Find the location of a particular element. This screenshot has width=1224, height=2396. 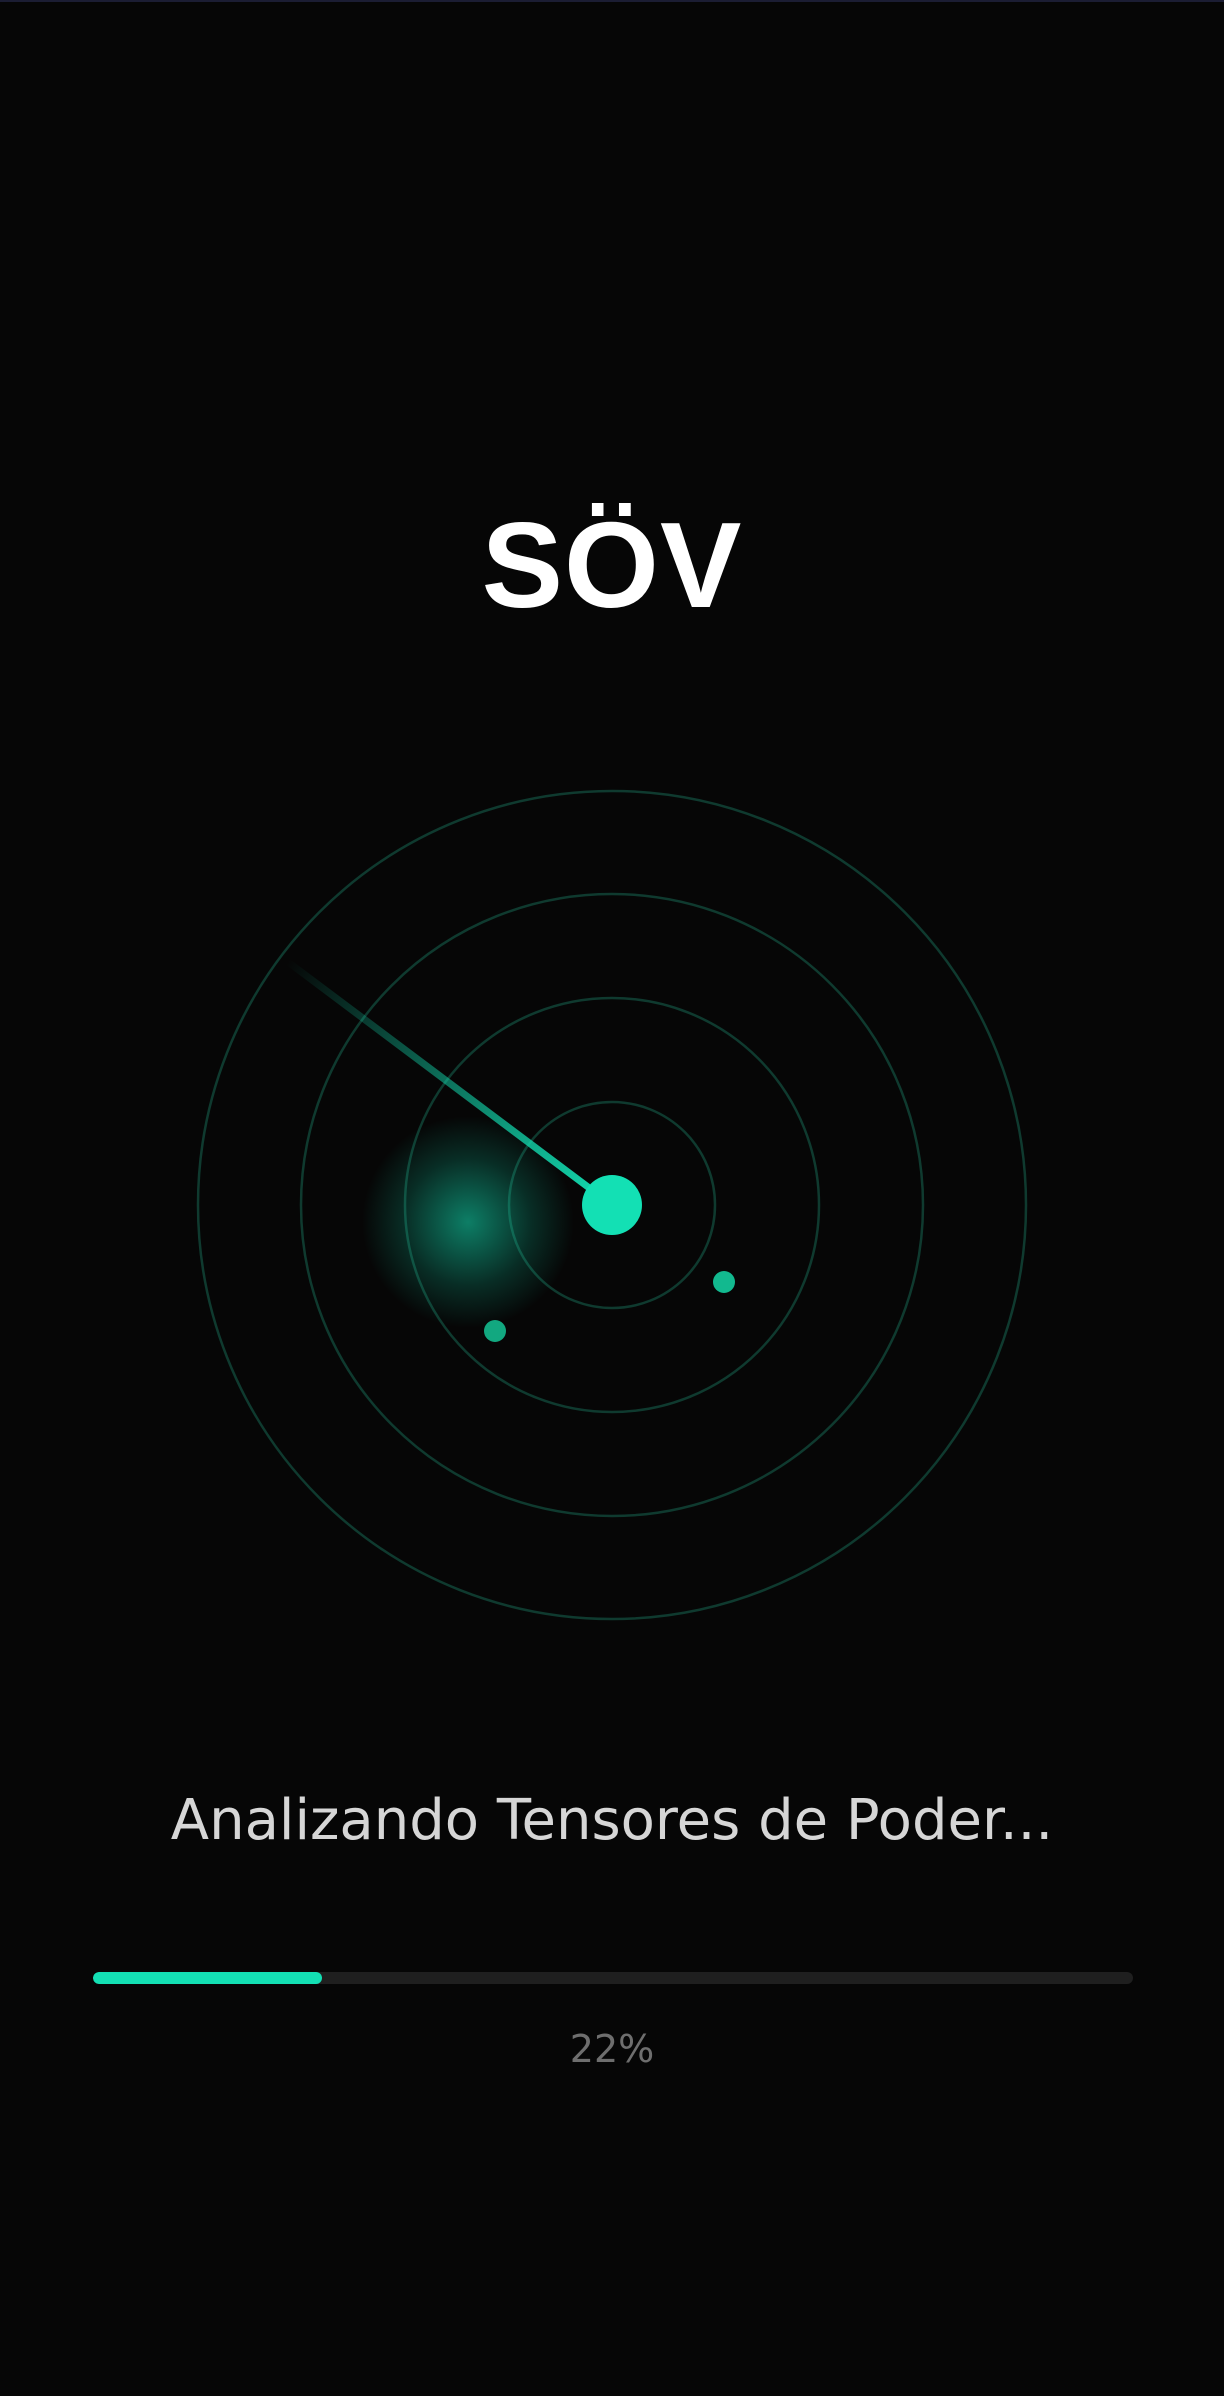

radar-center-dot is located at coordinates (612, 1205).